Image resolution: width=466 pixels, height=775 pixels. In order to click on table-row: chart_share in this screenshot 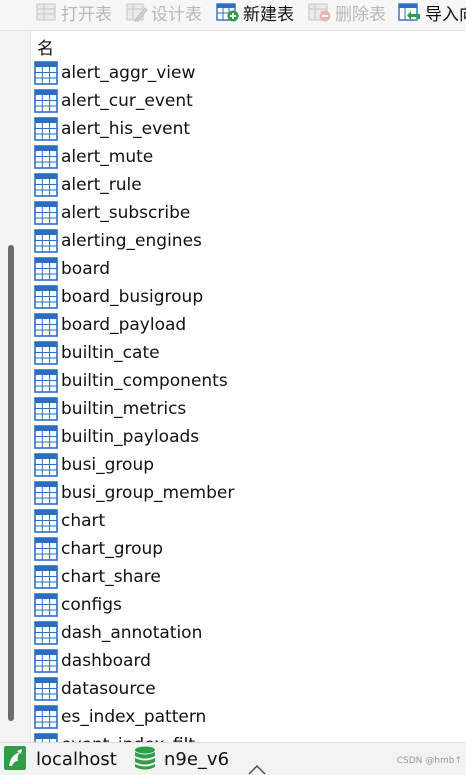, I will do `click(248, 577)`.